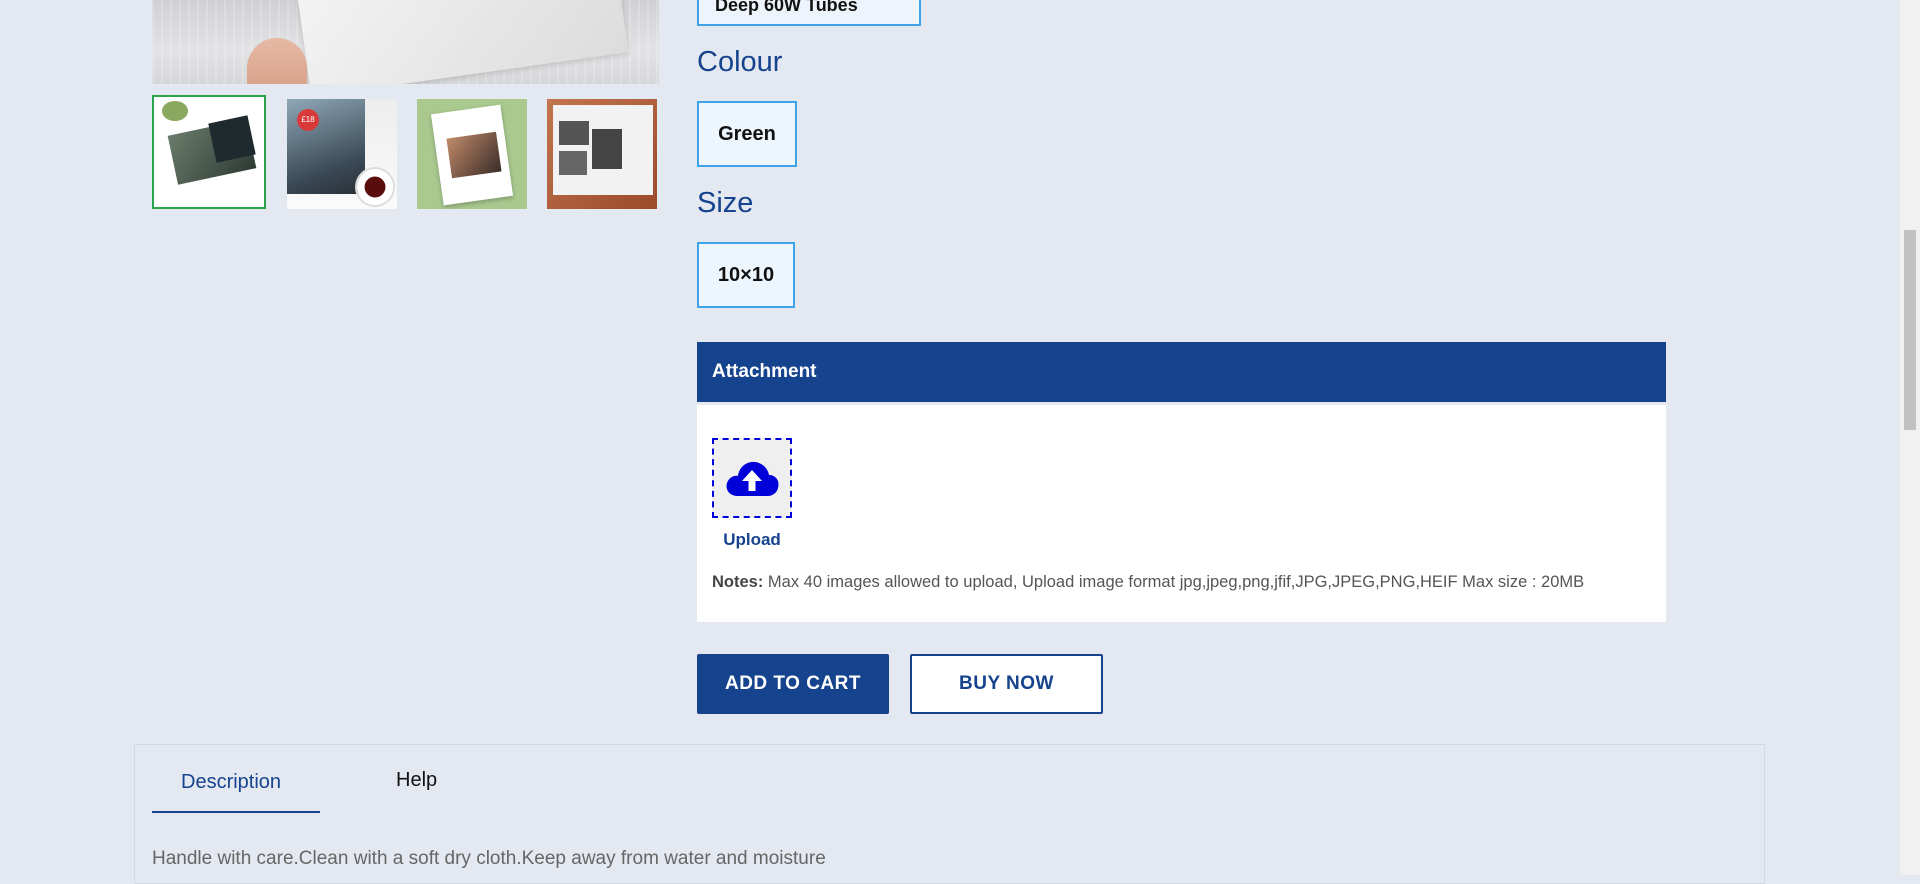 The height and width of the screenshot is (884, 1920). Describe the element at coordinates (1910, 330) in the screenshot. I see `scrollbar-thumb` at that location.